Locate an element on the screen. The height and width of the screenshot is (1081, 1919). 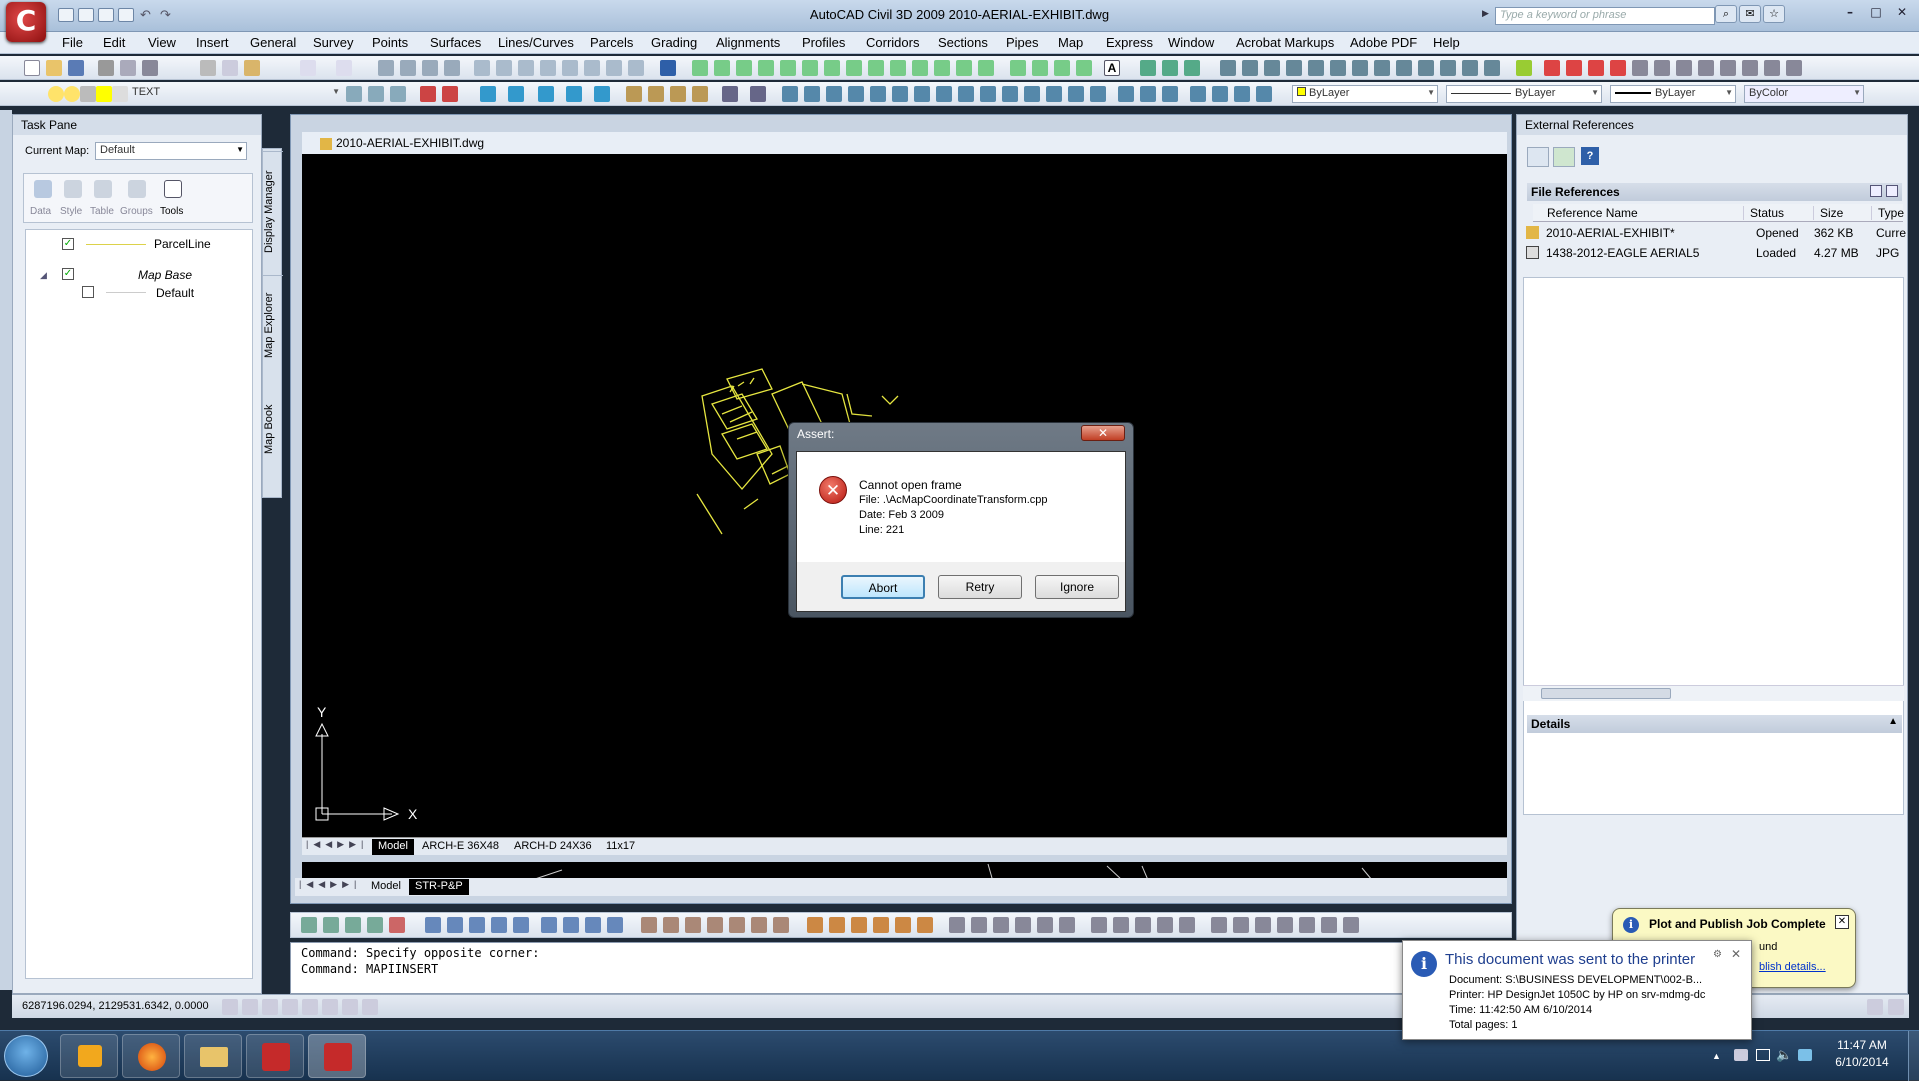
tab-map-book: Map Book is located at coordinates (273, 429).